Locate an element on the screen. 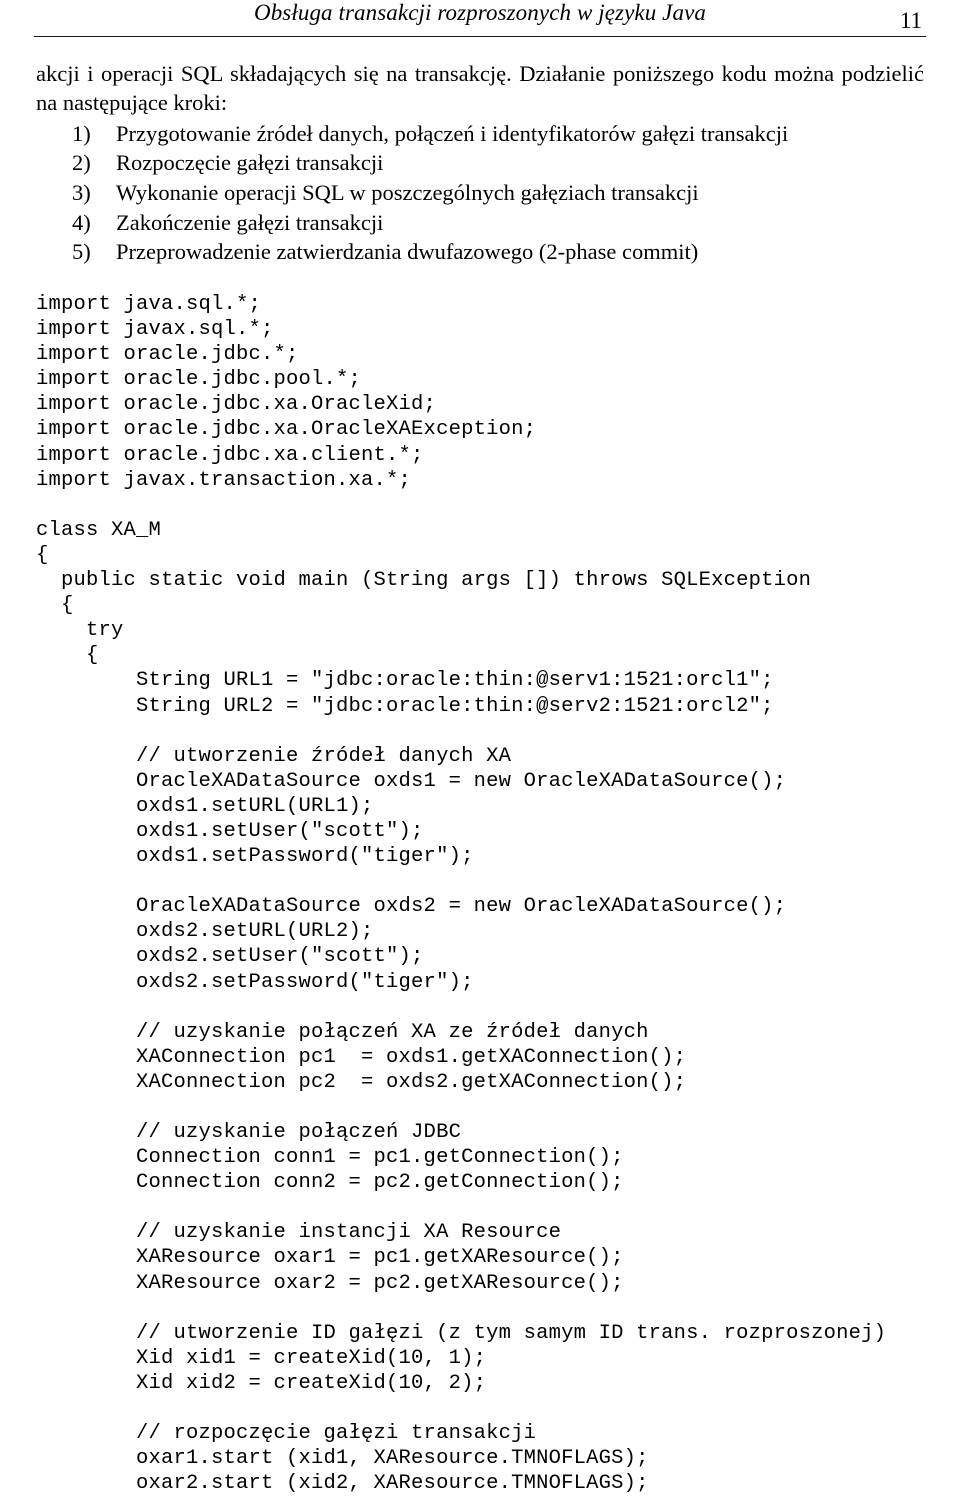  code-line: oxds1.setPassword("tiger"); is located at coordinates (255, 857).